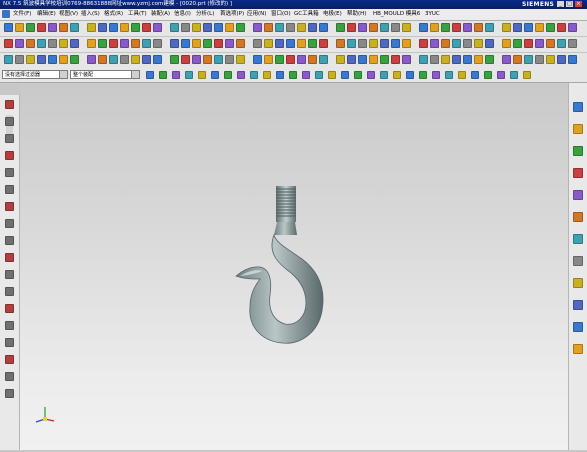  I want to click on dimension-icon, so click(9, 359).